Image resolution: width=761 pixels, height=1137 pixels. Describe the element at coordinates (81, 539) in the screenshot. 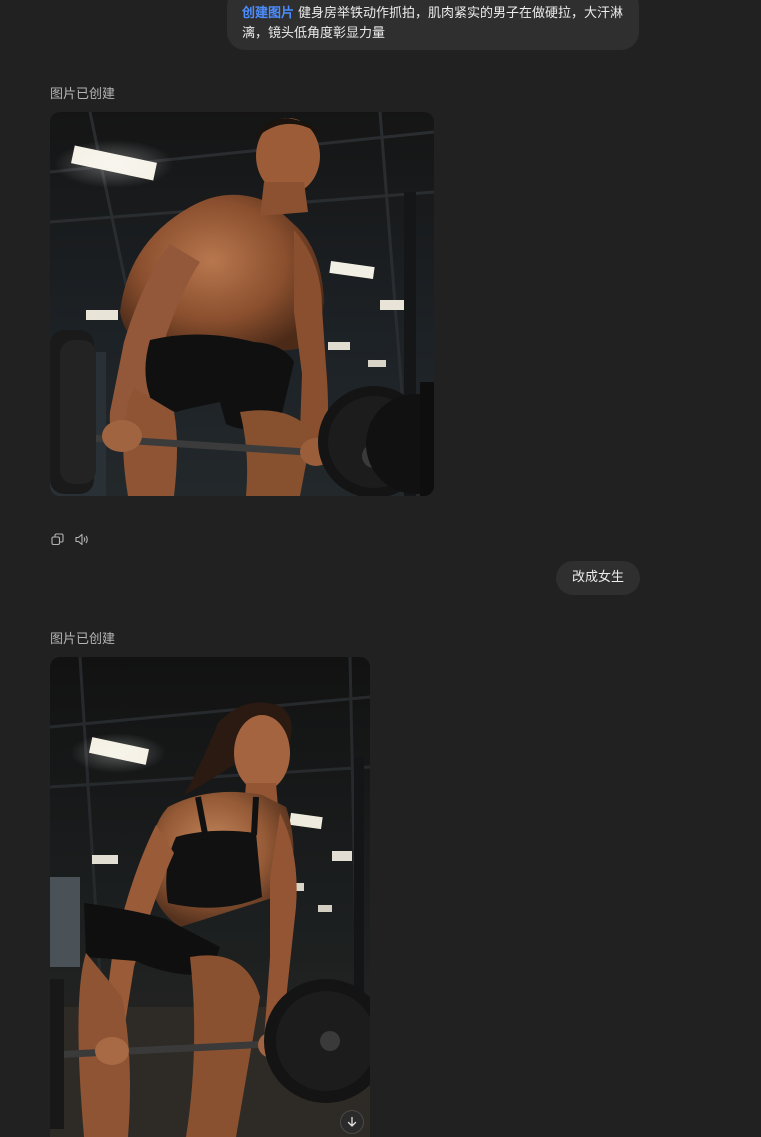

I see `speaker-icon` at that location.